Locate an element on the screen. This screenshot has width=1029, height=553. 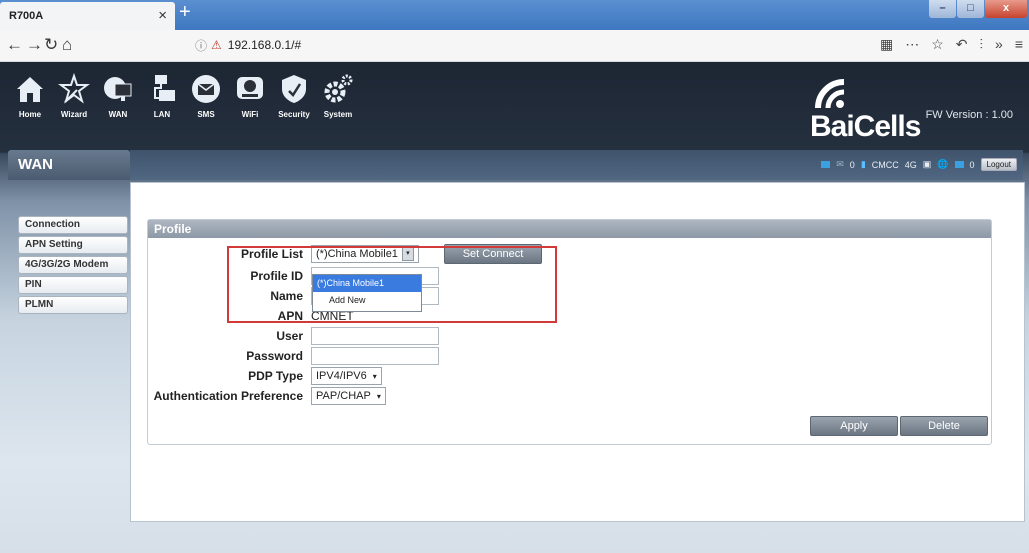
row-profile-list: Profile List (*)China Mobile1 ▾ is located at coordinates (283, 254).